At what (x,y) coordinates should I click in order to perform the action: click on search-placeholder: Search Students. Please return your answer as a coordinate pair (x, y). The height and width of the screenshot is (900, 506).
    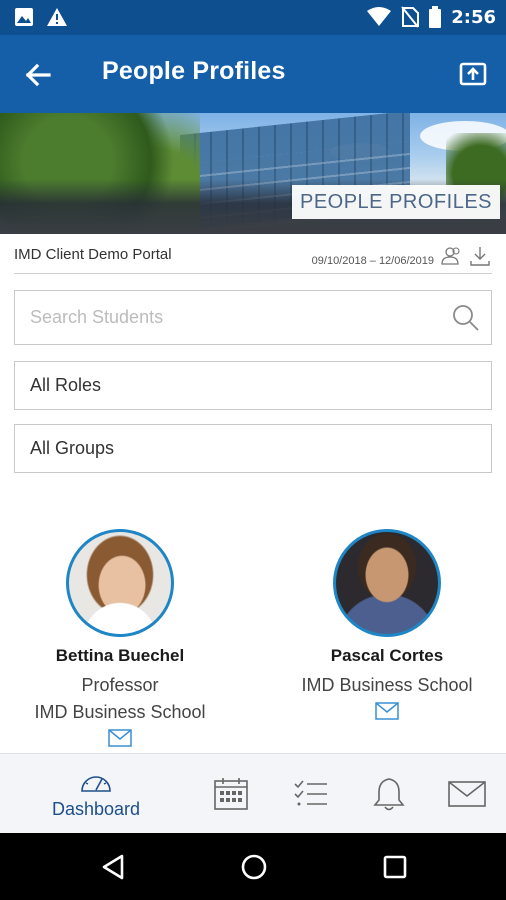
    Looking at the image, I should click on (97, 317).